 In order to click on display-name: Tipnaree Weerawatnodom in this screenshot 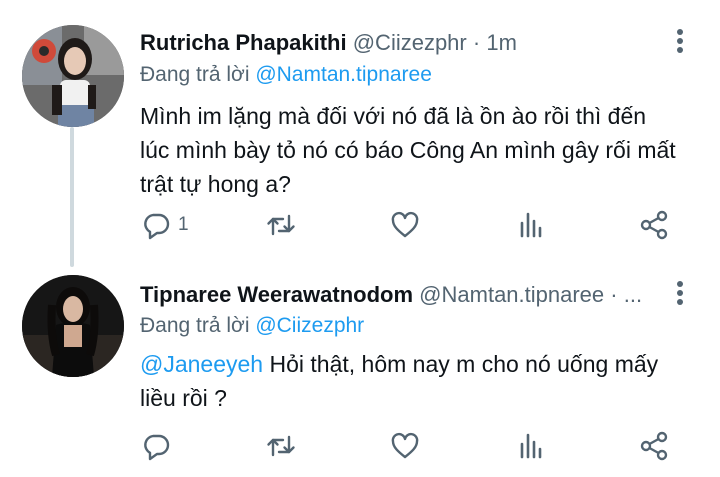, I will do `click(276, 294)`.